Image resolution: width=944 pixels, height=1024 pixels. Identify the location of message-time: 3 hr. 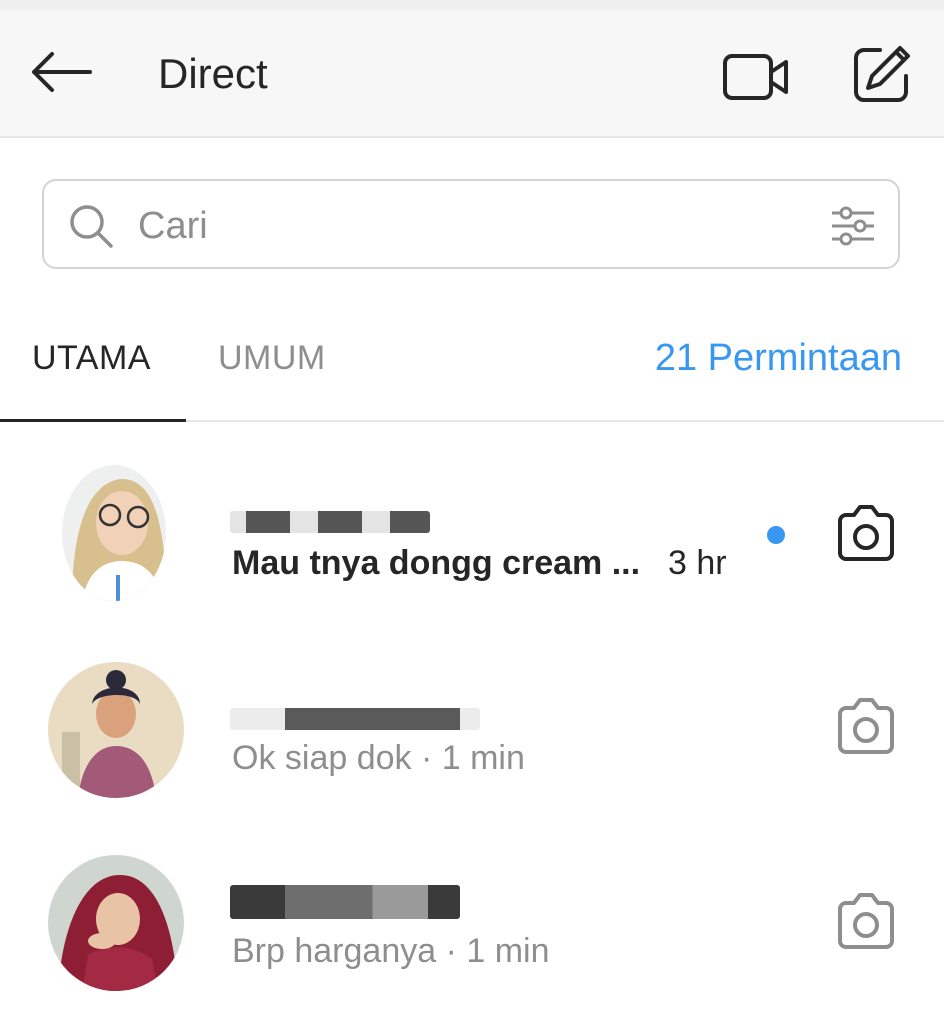
(697, 563).